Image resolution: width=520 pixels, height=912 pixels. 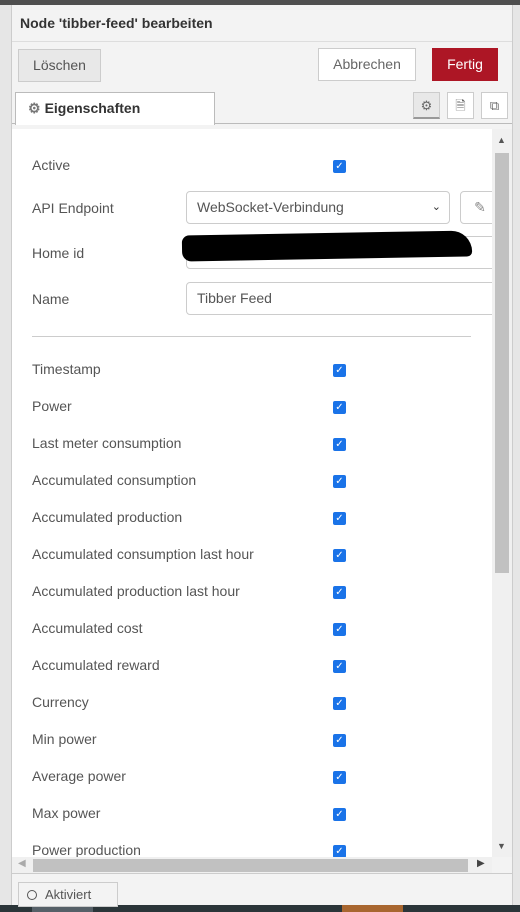 What do you see at coordinates (270, 207) in the screenshot?
I see `api-endpoint-value: WebSocket-Verbindung` at bounding box center [270, 207].